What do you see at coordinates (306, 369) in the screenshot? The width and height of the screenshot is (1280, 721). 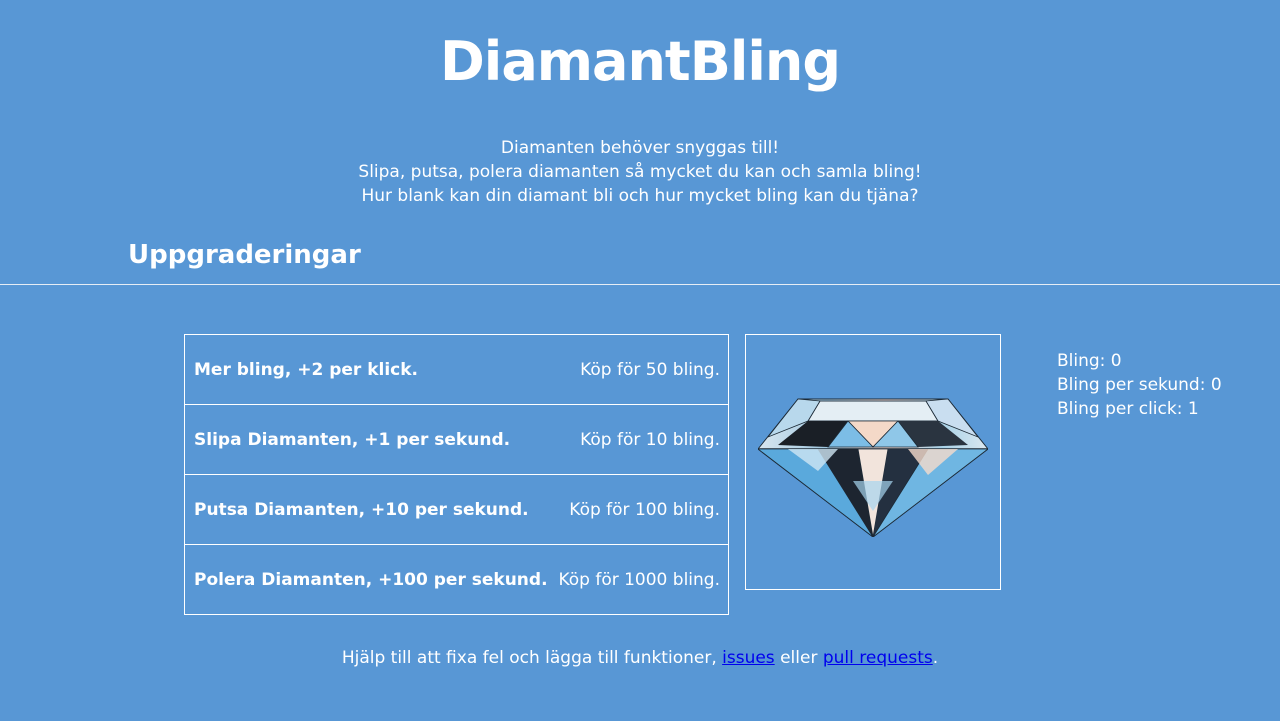 I see `upgrade-name: Mer bling, +2 per klick.` at bounding box center [306, 369].